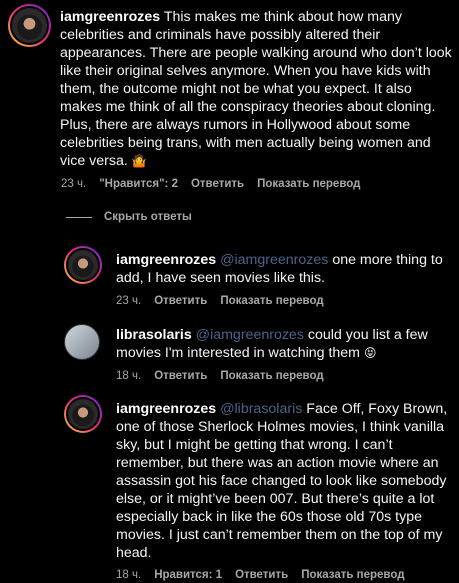 This screenshot has height=583, width=459. Describe the element at coordinates (138, 184) in the screenshot. I see `likes-count: "Нравится": 2` at that location.